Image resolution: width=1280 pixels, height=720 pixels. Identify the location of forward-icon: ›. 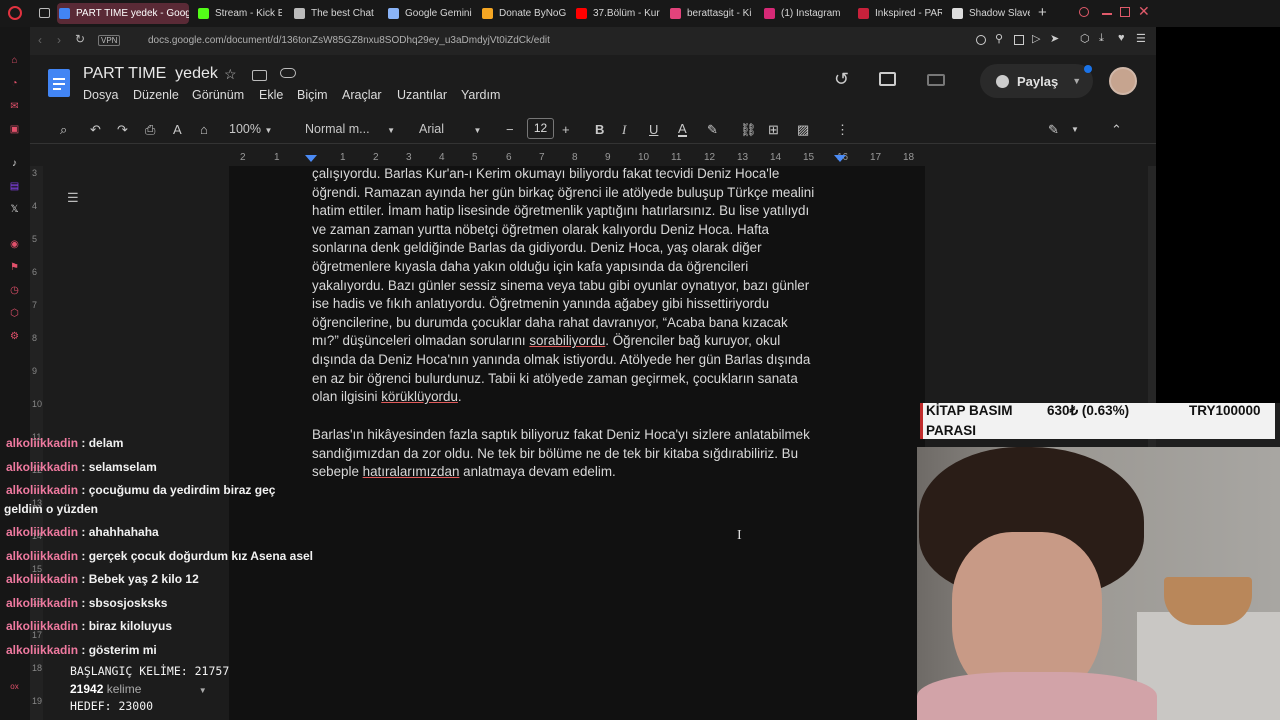
(59, 40).